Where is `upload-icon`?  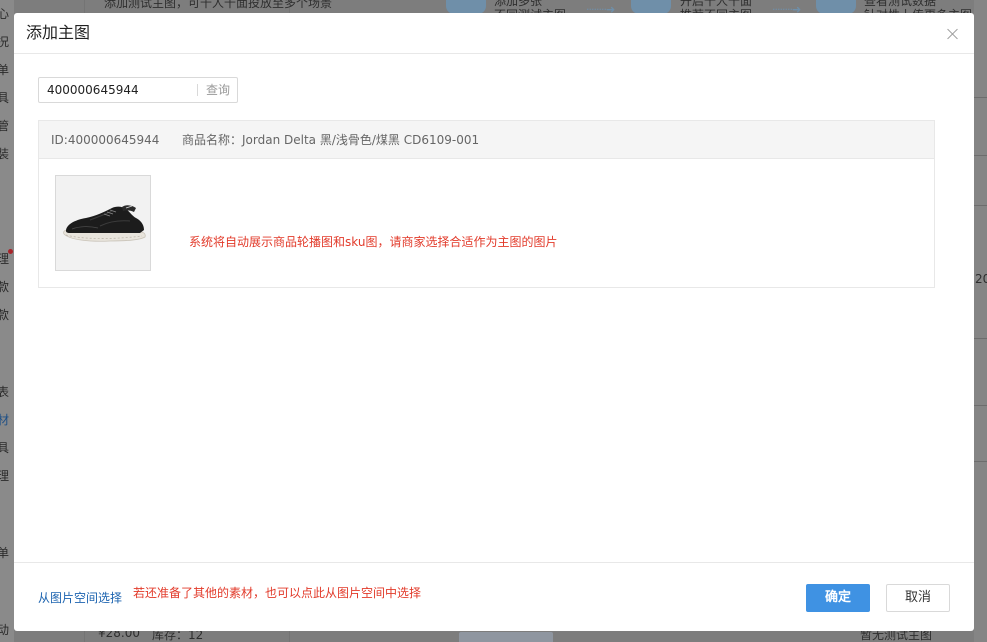
upload-icon is located at coordinates (466, 7).